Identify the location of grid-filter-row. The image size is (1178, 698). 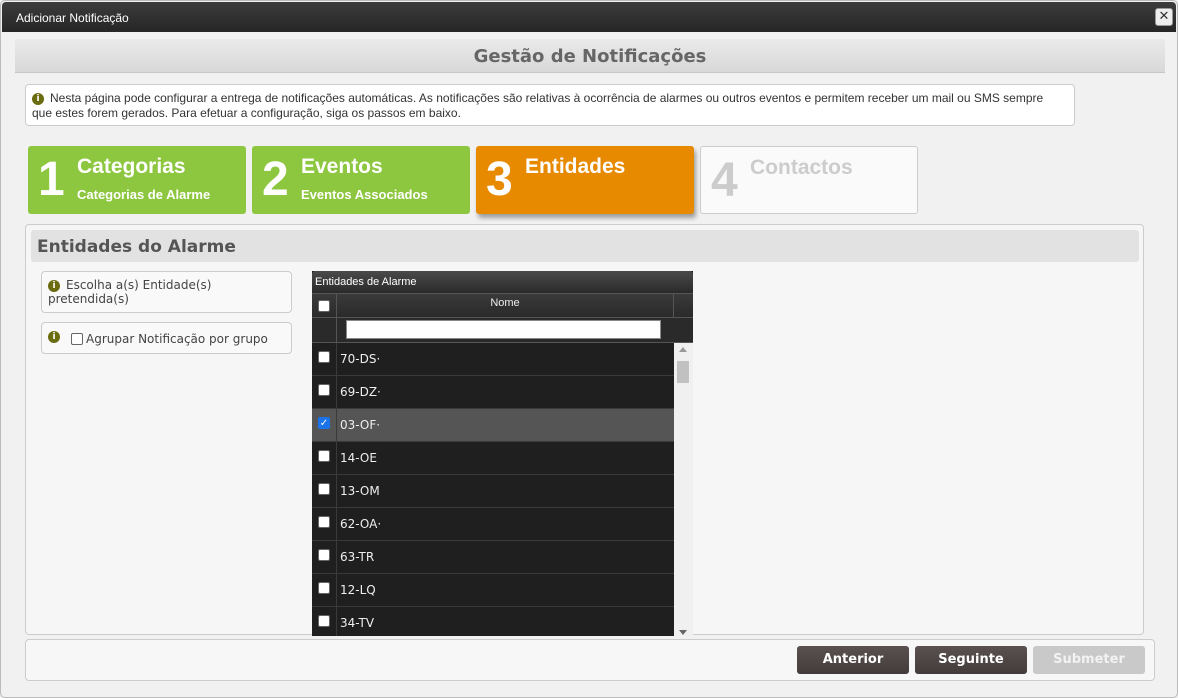
(502, 330).